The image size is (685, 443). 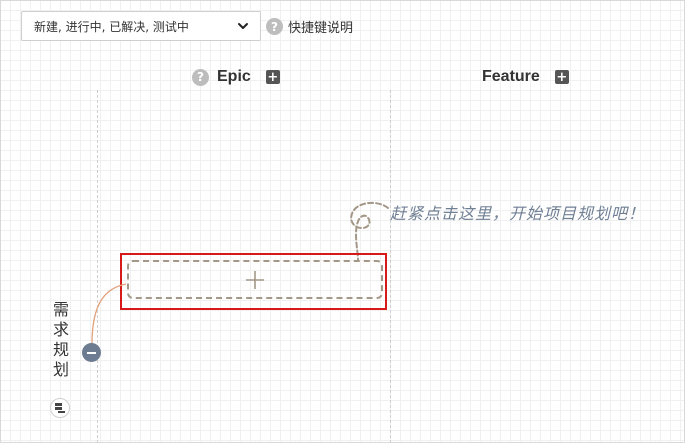 What do you see at coordinates (511, 76) in the screenshot?
I see `column-title-feature: Feature` at bounding box center [511, 76].